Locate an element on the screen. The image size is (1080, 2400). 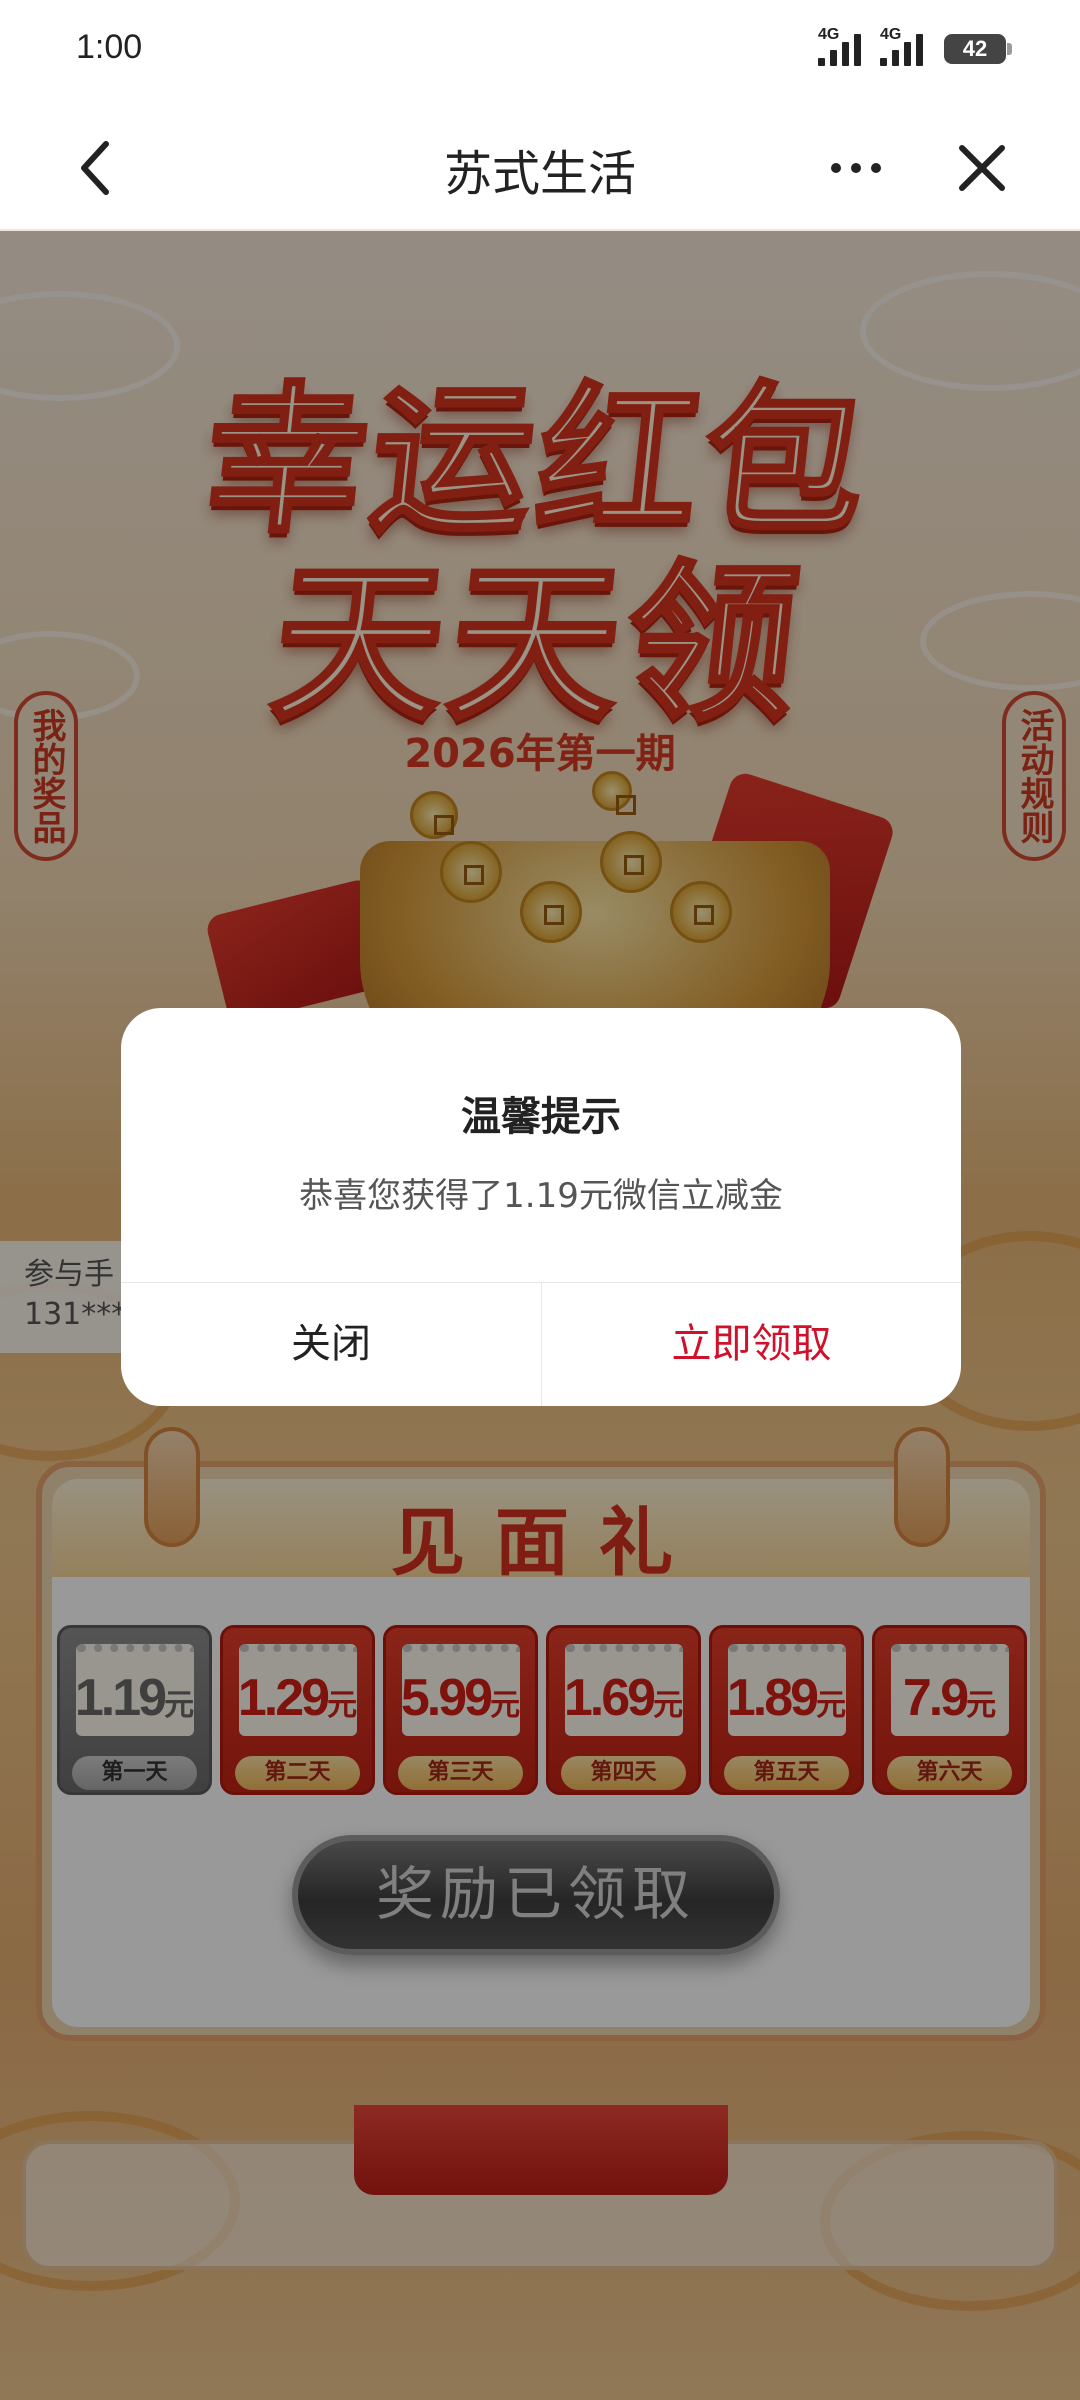
network-type: 4G is located at coordinates (829, 34).